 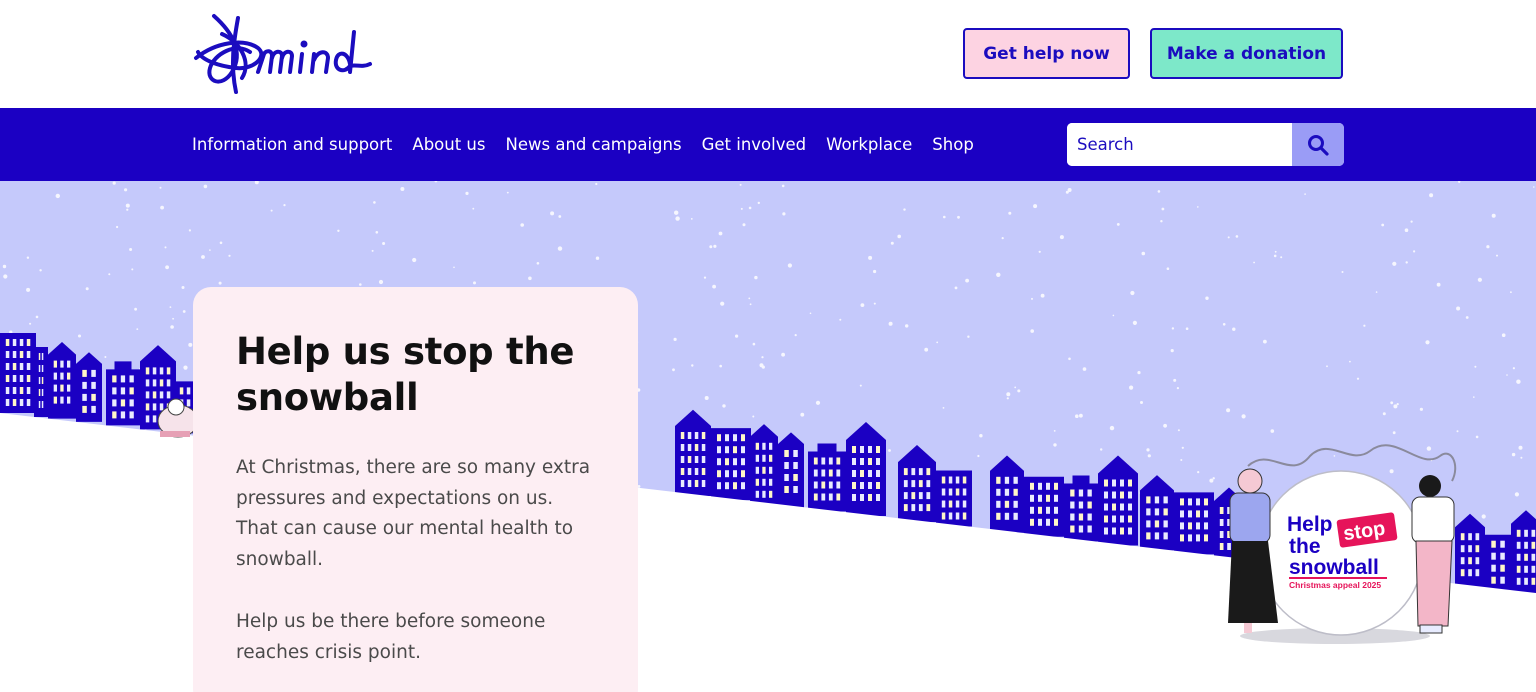 I want to click on nav-item-news-and-campaigns: News and campaigns, so click(x=594, y=144).